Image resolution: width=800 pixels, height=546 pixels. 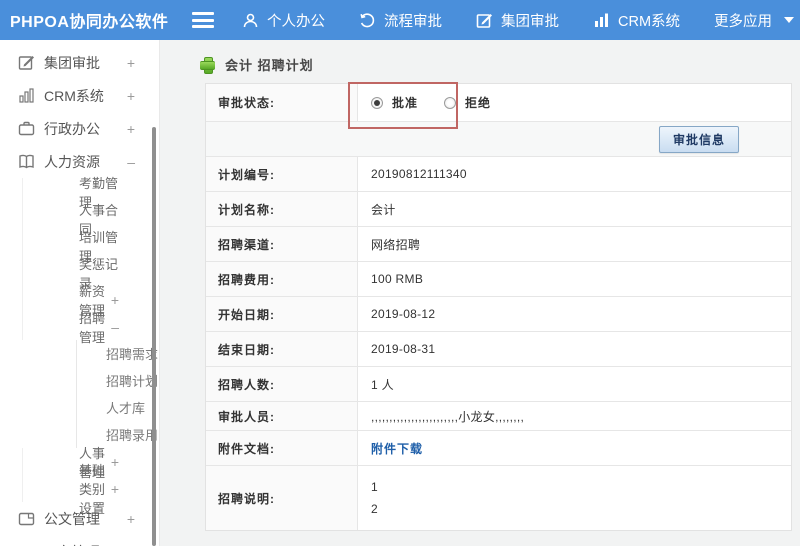 What do you see at coordinates (282, 349) in the screenshot?
I see `field-label: 结束日期:` at bounding box center [282, 349].